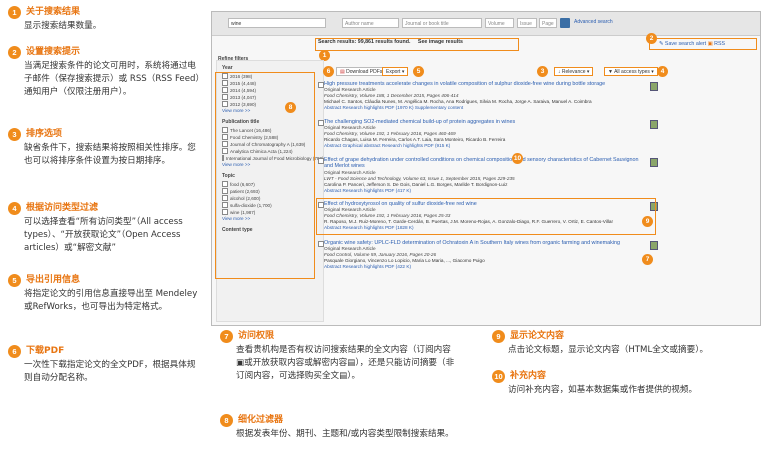  I want to click on result-links: Abstract Research highlights PDF (417 K), so click(486, 191).